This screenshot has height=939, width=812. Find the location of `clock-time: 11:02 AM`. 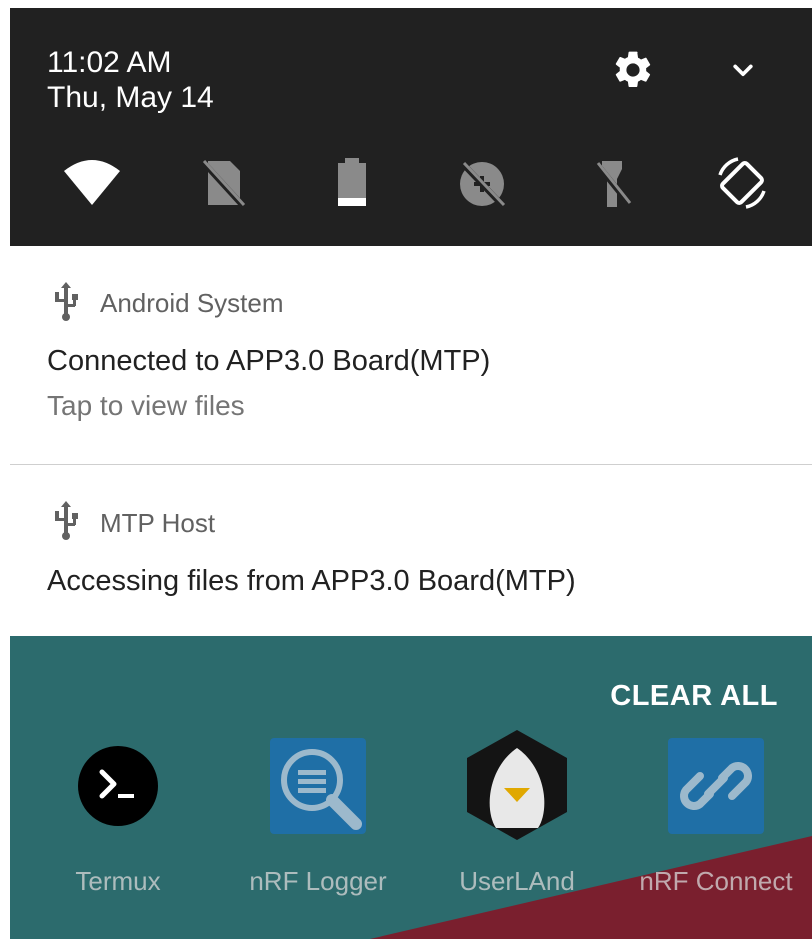

clock-time: 11:02 AM is located at coordinates (109, 62).